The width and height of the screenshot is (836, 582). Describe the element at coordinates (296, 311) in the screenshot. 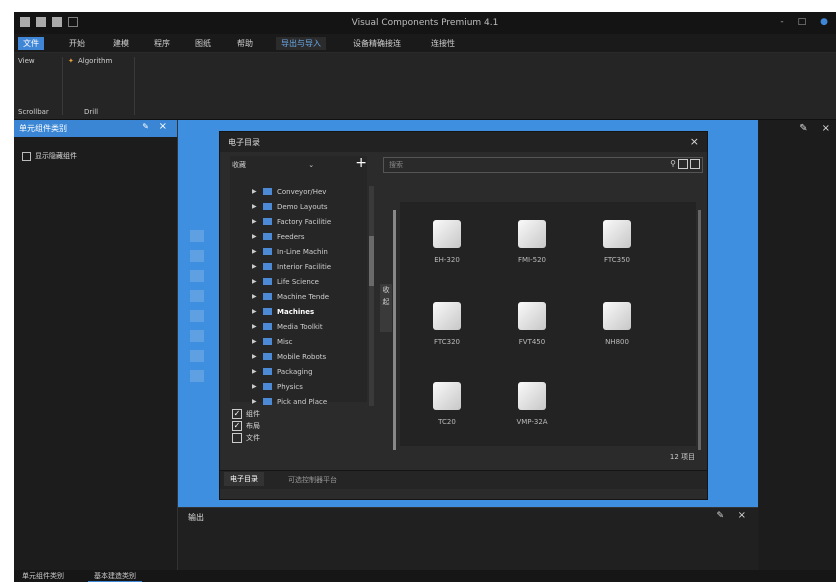

I see `tree-item-label: Machines` at that location.